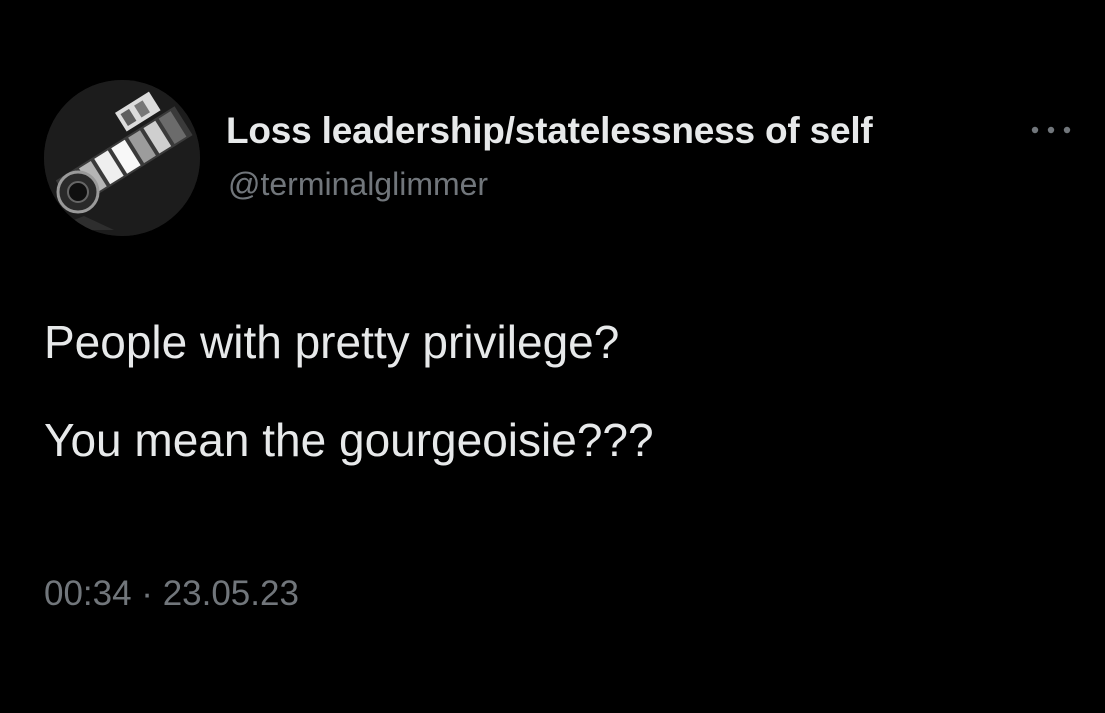 The height and width of the screenshot is (713, 1105). I want to click on avatar, so click(122, 158).